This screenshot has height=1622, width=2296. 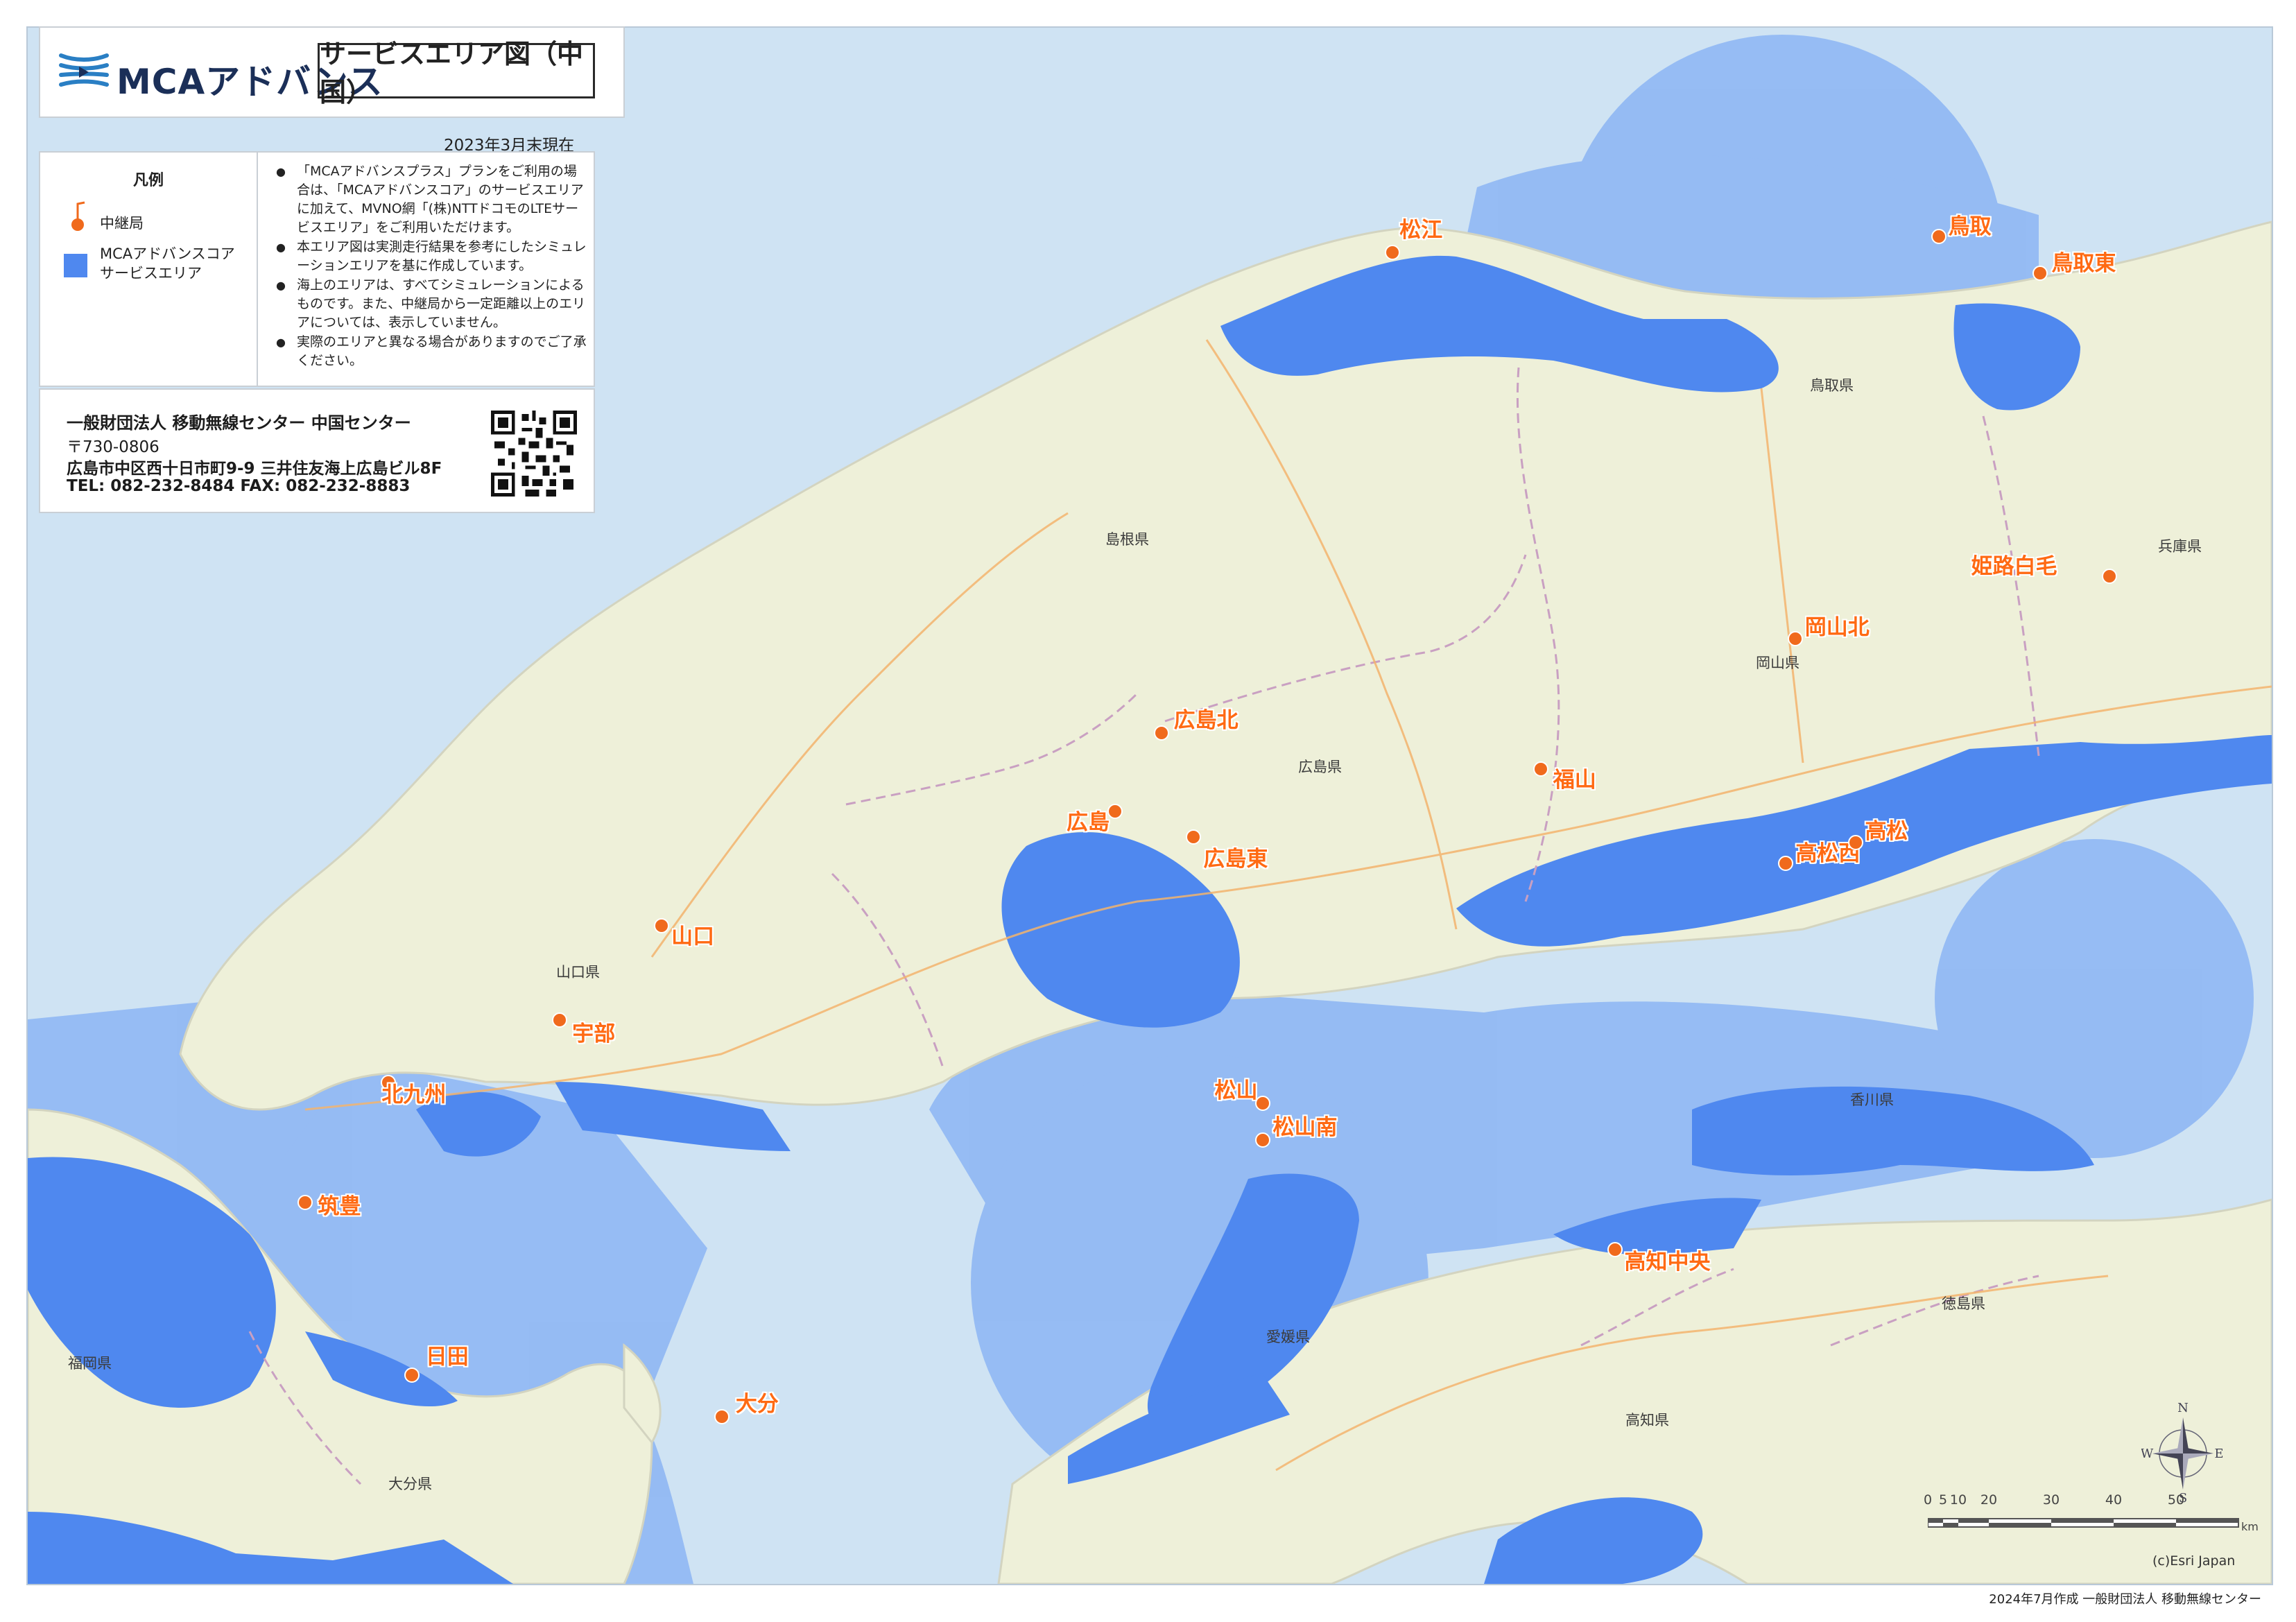 What do you see at coordinates (2218, 1454) in the screenshot?
I see `compass-e: E` at bounding box center [2218, 1454].